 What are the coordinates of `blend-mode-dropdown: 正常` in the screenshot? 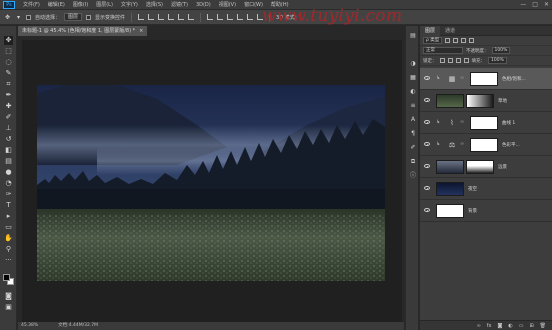 It's located at (443, 50).